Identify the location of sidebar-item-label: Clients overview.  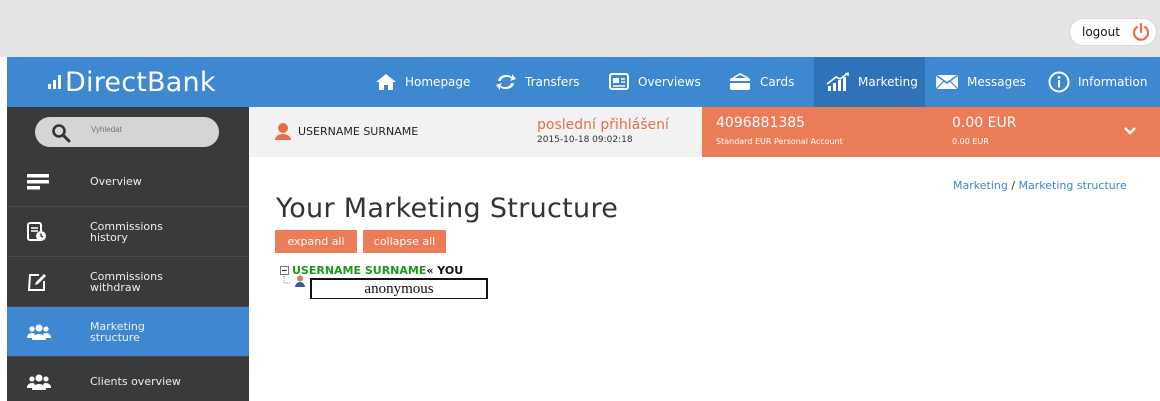
(135, 381).